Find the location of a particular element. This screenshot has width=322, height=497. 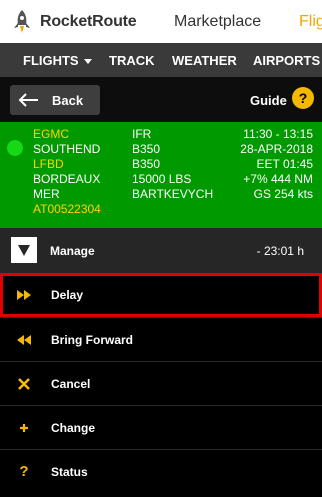

flight-date: 28-APR-2018 is located at coordinates (276, 149).